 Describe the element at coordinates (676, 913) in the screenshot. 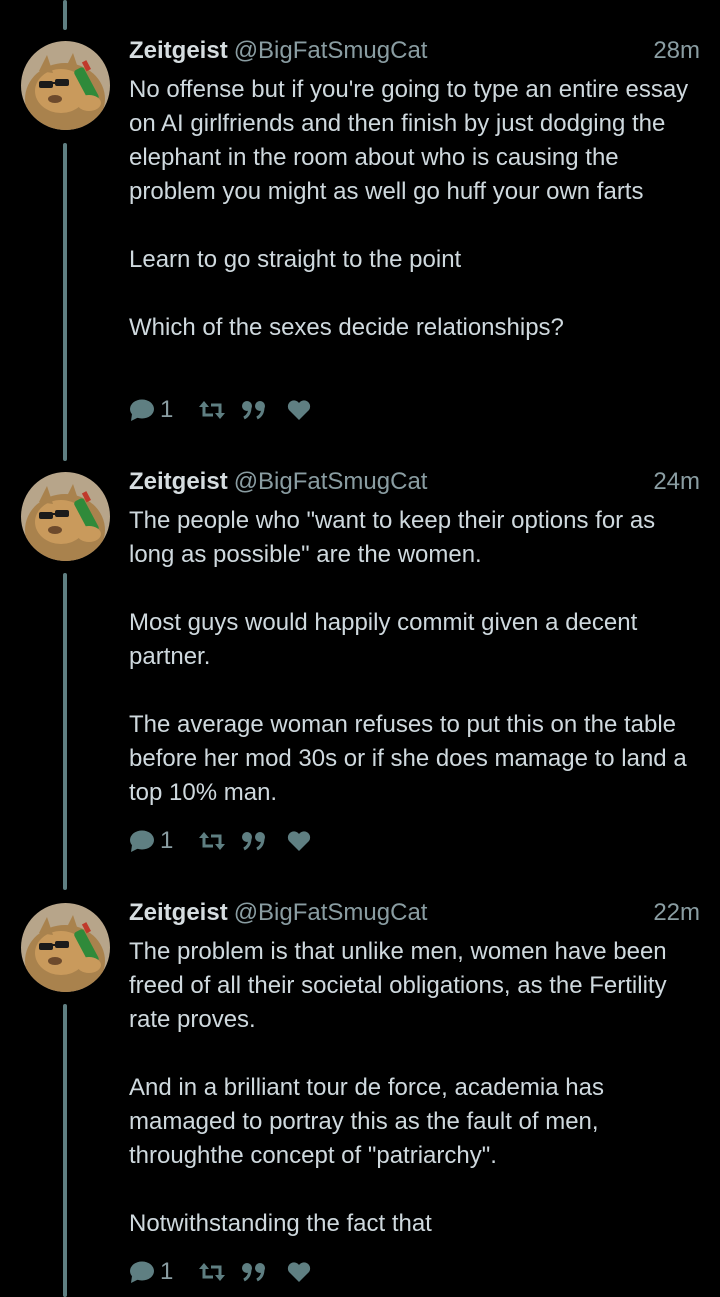

I see `timestamp: 22m` at that location.